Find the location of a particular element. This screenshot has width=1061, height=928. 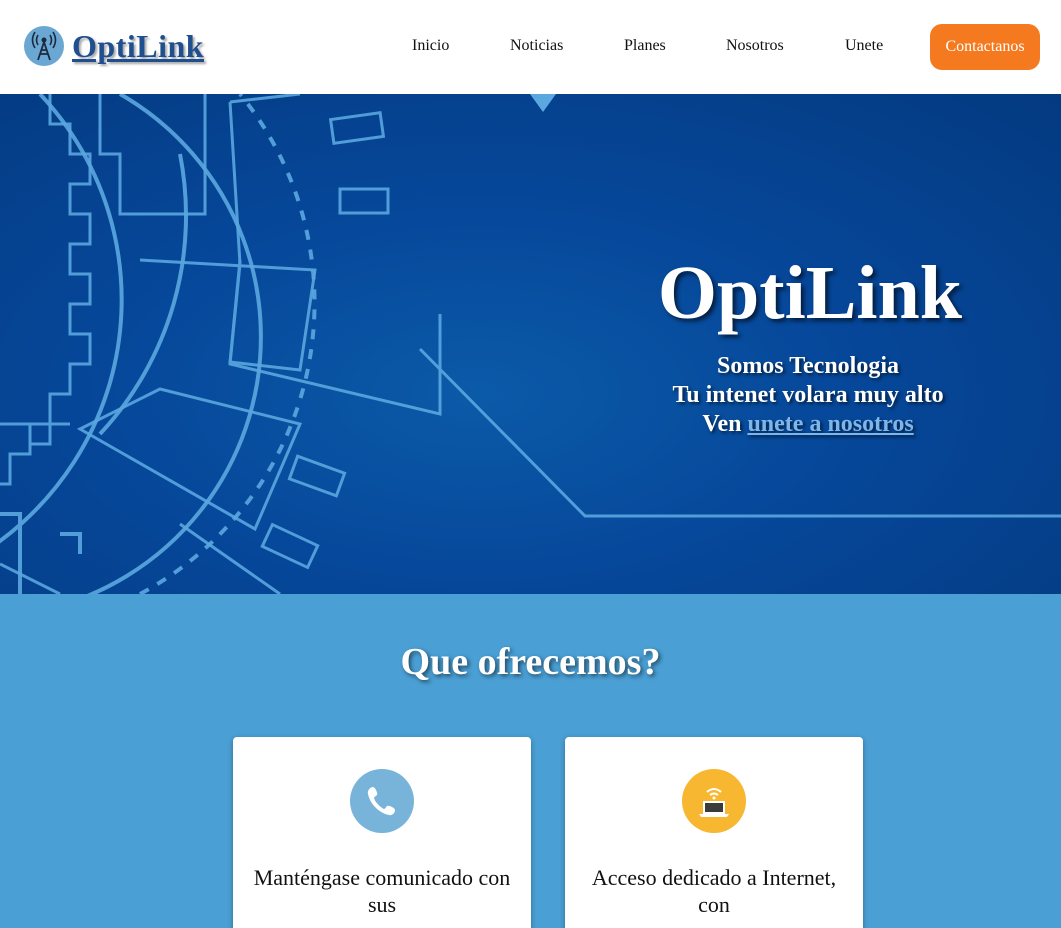

service-card-phone: Manténgase comunicado con sus is located at coordinates (382, 832).